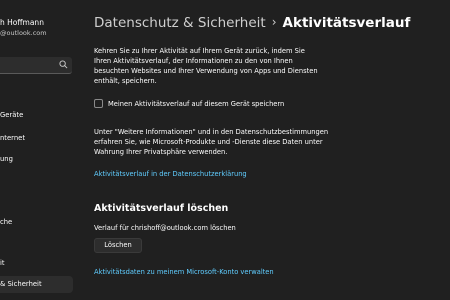  Describe the element at coordinates (23, 33) in the screenshot. I see `user-email: @outlook.com` at that location.